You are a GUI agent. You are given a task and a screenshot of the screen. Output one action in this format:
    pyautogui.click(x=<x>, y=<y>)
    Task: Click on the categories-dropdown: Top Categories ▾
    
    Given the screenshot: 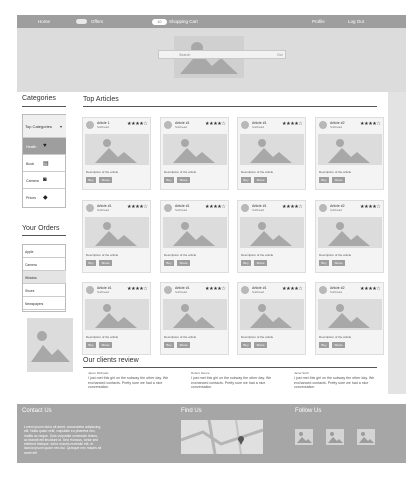 What is the action you would take?
    pyautogui.click(x=44, y=126)
    